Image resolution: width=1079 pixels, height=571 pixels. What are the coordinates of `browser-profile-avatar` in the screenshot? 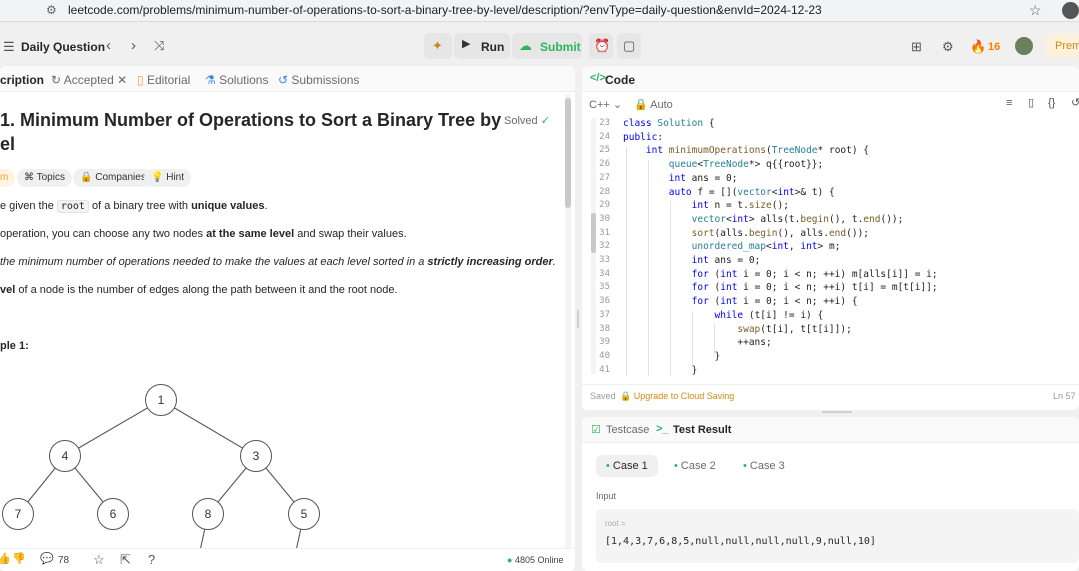 It's located at (1070, 10).